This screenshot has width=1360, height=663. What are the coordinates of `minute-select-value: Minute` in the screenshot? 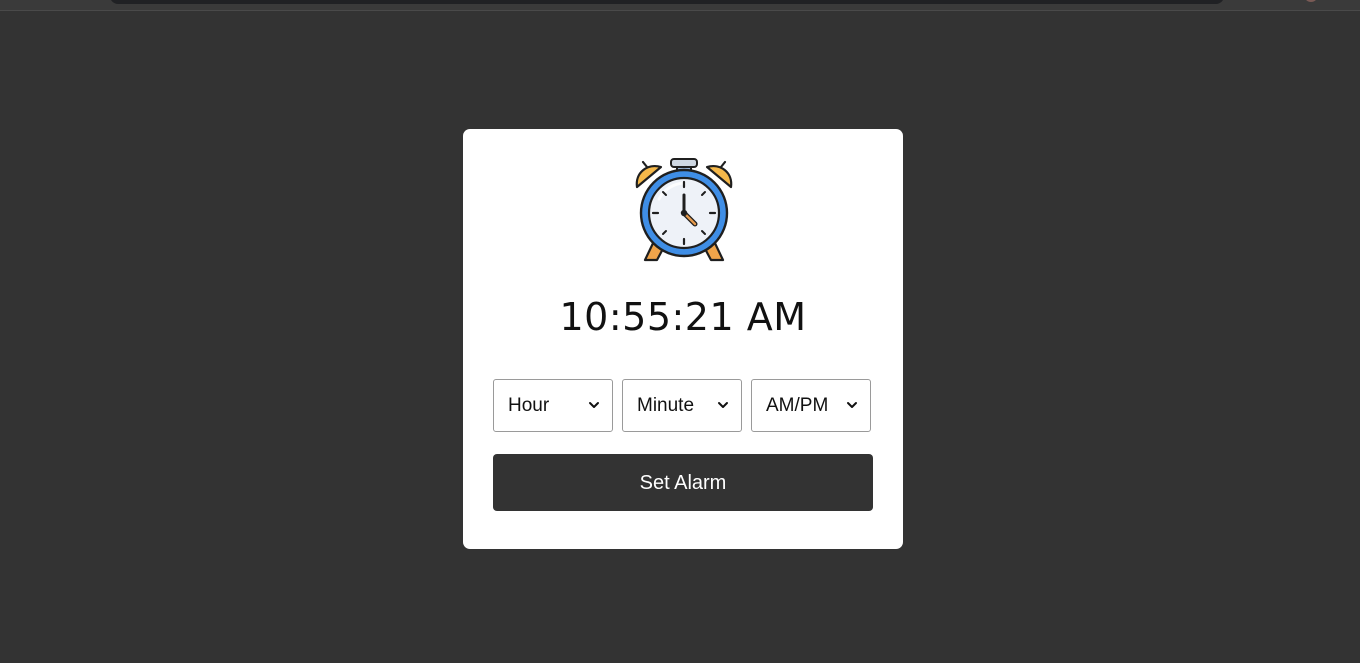 It's located at (666, 405).